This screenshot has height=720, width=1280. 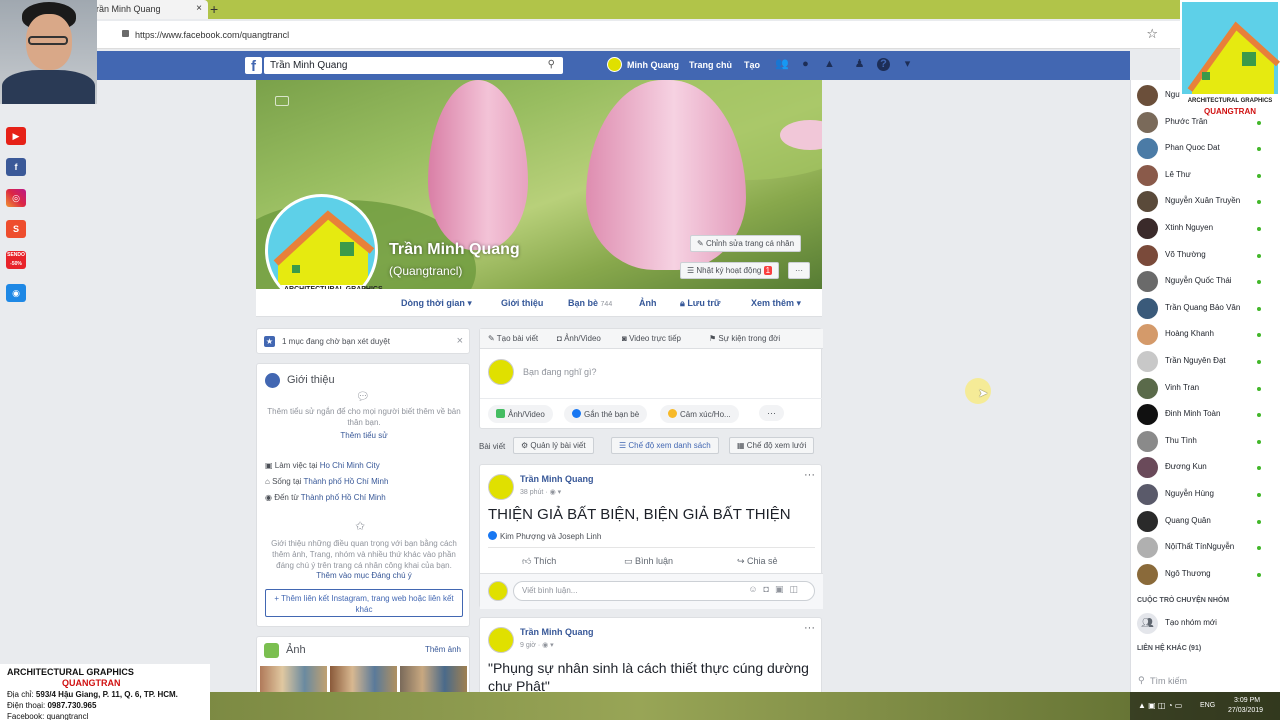 I want to click on facebook-icon: f, so click(x=16, y=167).